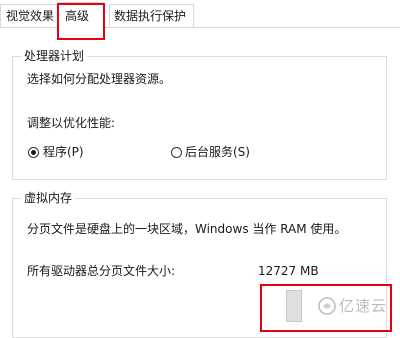 This screenshot has width=400, height=338. Describe the element at coordinates (101, 271) in the screenshot. I see `paging-file-total-label: 所有驱动器总分页文件大小:` at that location.